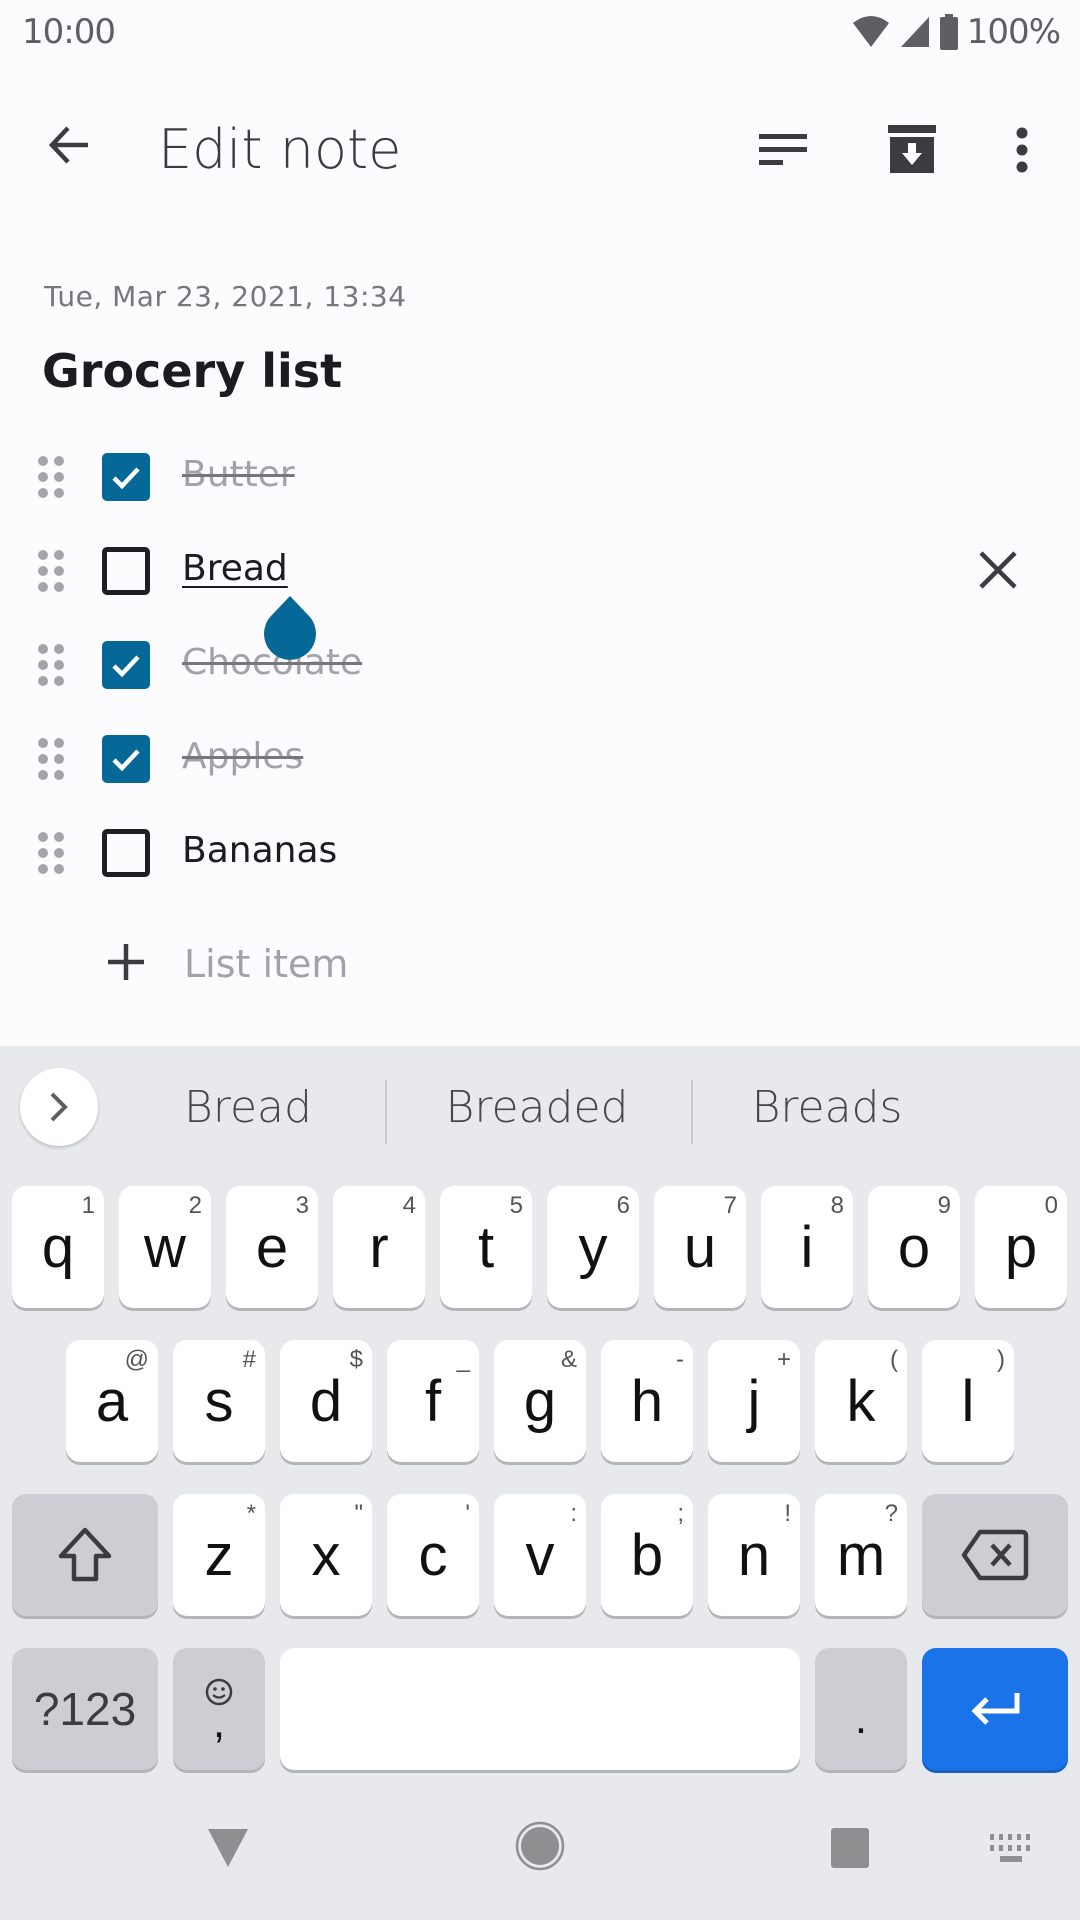 The height and width of the screenshot is (1920, 1080). I want to click on battery-percent: 100%, so click(1013, 32).